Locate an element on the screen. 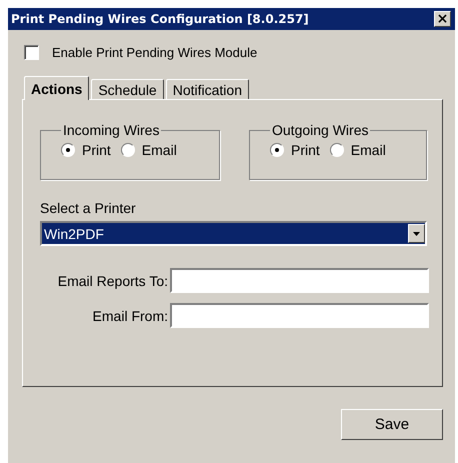 The image size is (458, 463). tab: Actions is located at coordinates (57, 88).